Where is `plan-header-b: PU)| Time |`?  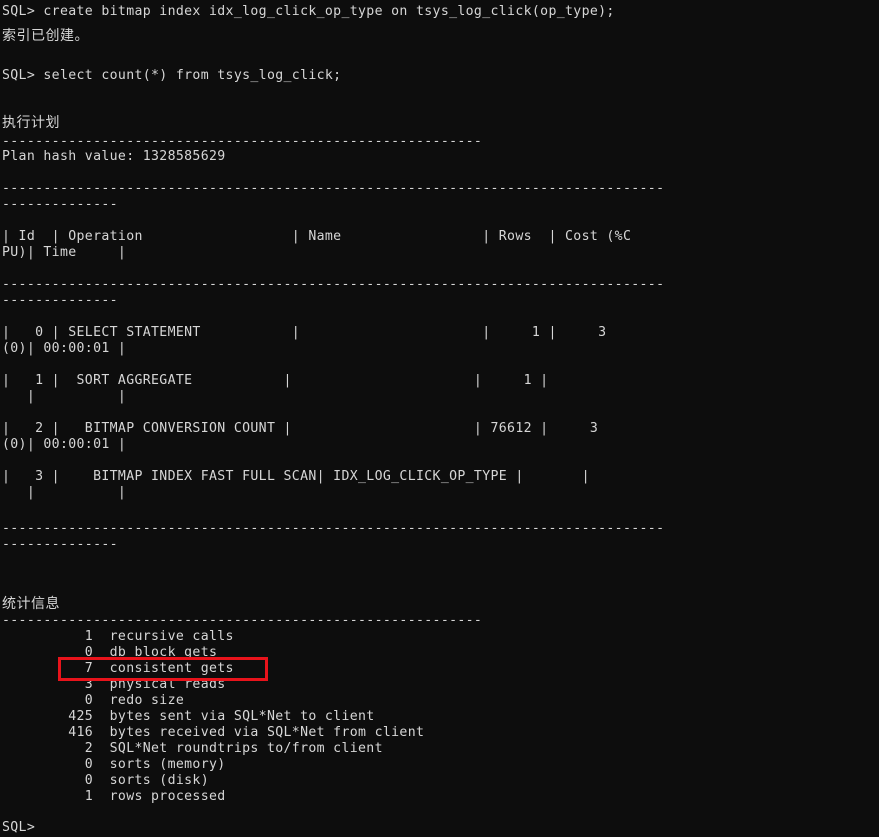 plan-header-b: PU)| Time | is located at coordinates (64, 252).